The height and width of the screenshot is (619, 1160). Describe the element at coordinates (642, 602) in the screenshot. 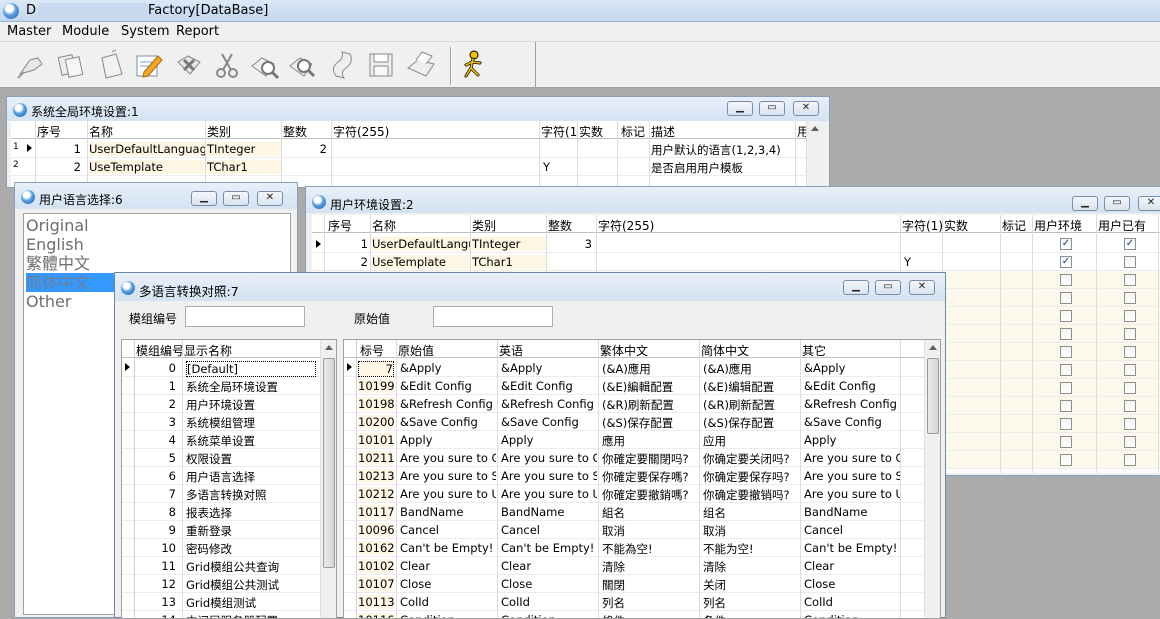

I see `table-row: 10113 ColId ColId 列名 列名 ColId` at that location.